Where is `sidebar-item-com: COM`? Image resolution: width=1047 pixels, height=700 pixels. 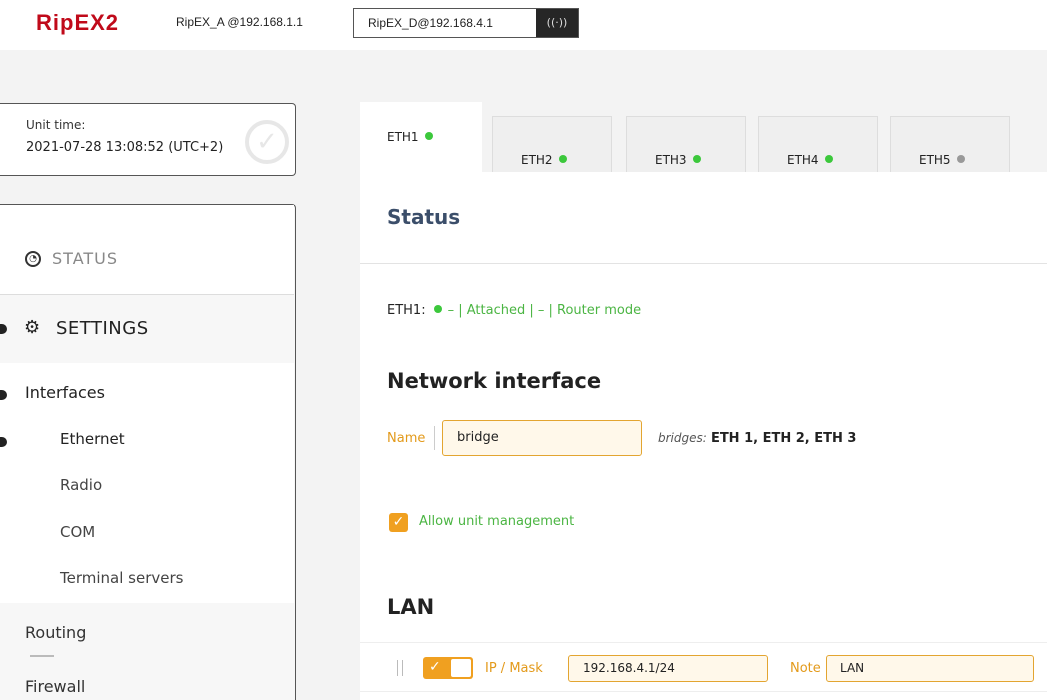 sidebar-item-com: COM is located at coordinates (77, 532).